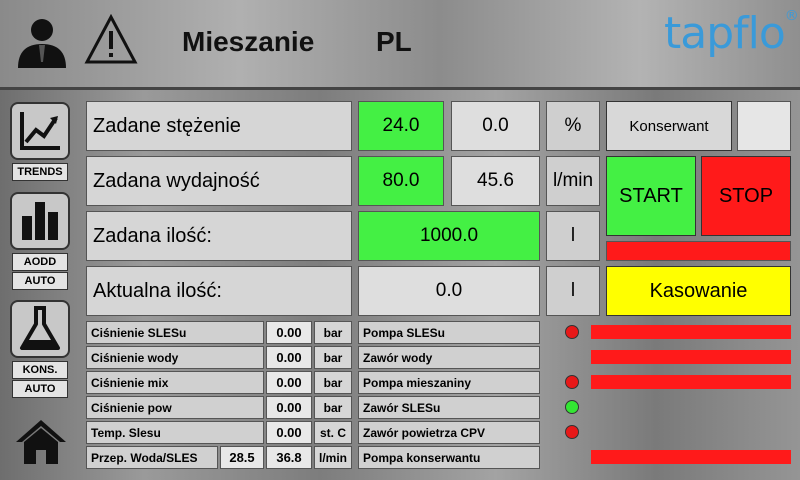  Describe the element at coordinates (573, 236) in the screenshot. I see `quantity-unit: l` at that location.